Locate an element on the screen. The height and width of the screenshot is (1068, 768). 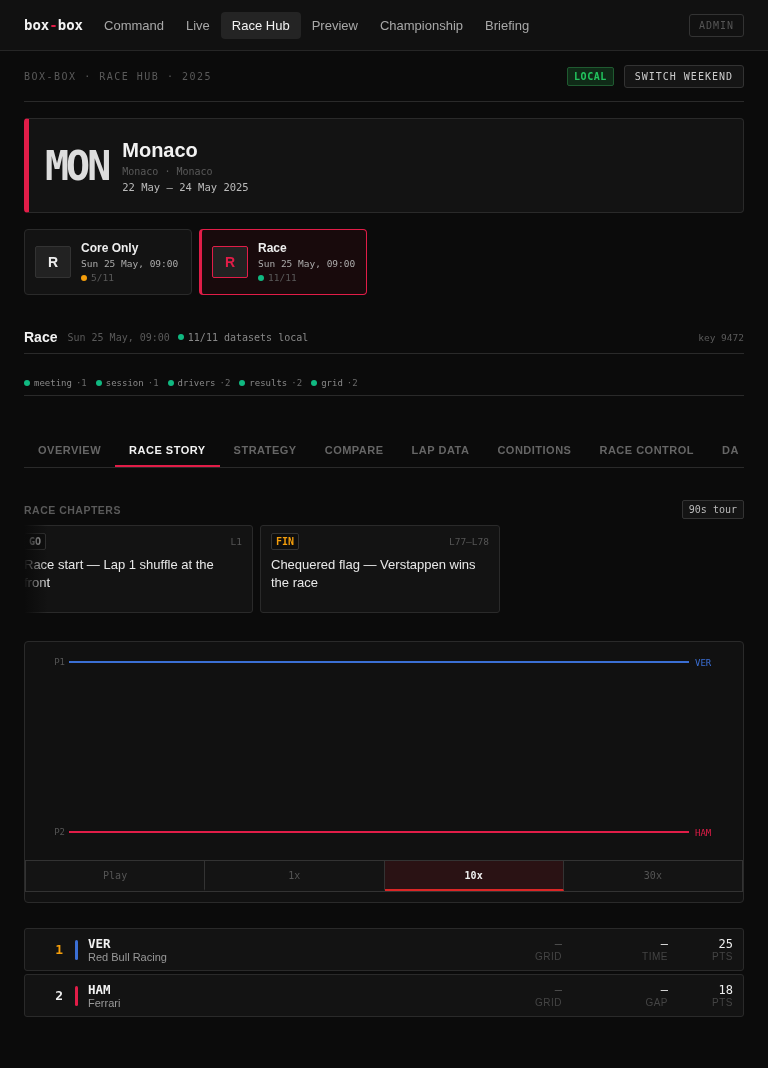
nav-link: Command is located at coordinates (134, 25).